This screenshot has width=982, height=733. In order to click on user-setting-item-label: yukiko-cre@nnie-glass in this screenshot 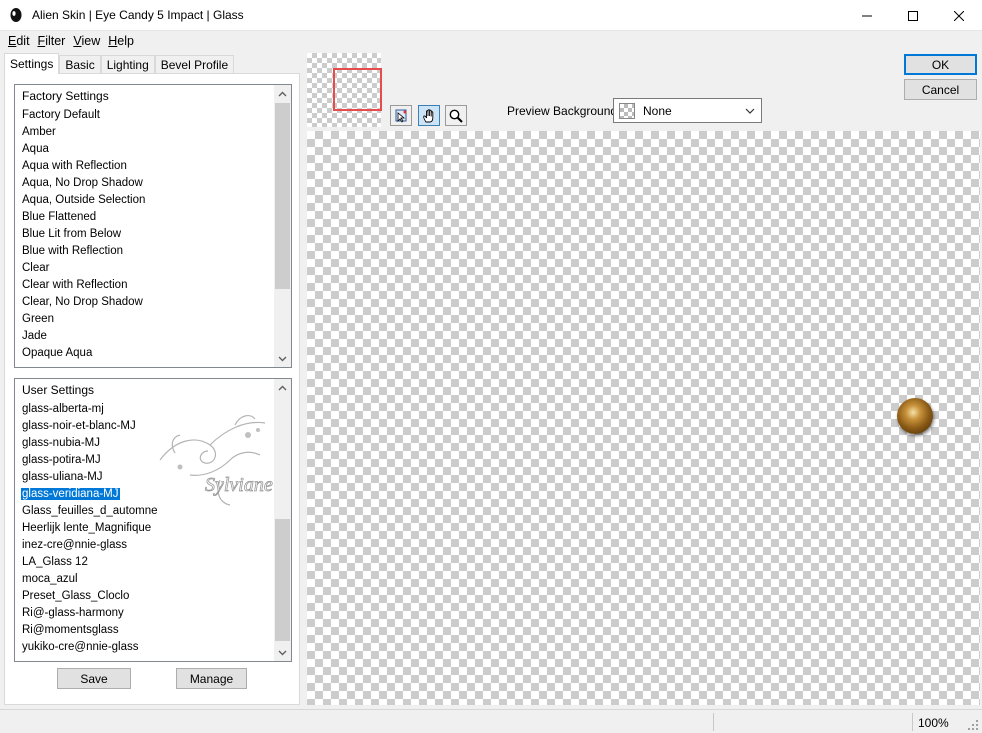, I will do `click(80, 647)`.